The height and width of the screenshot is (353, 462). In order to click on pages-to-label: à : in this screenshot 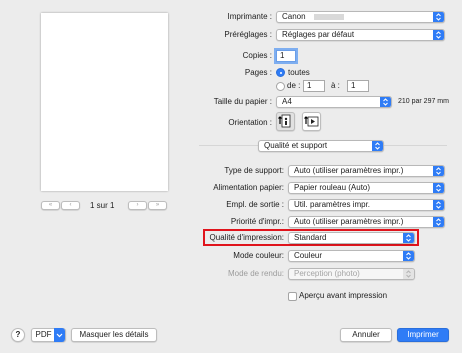, I will do `click(335, 85)`.